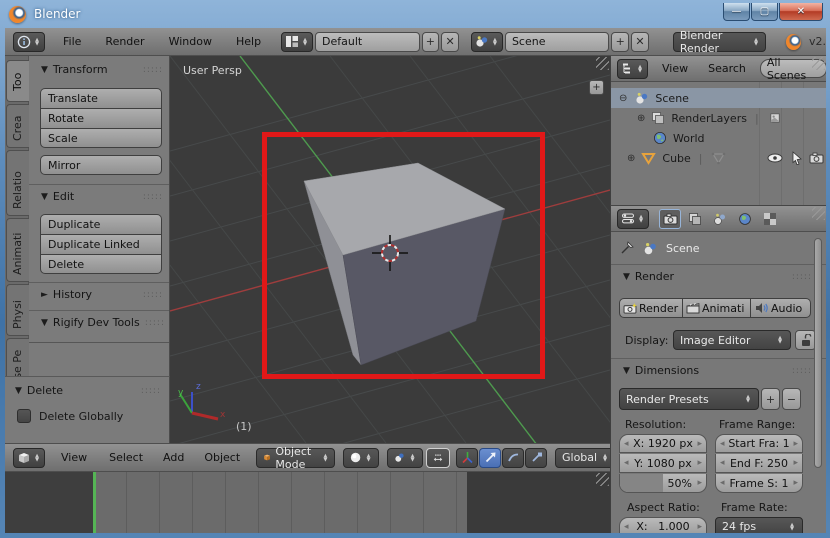 The width and height of the screenshot is (830, 538). What do you see at coordinates (405, 457) in the screenshot?
I see `pivot-dropdown` at bounding box center [405, 457].